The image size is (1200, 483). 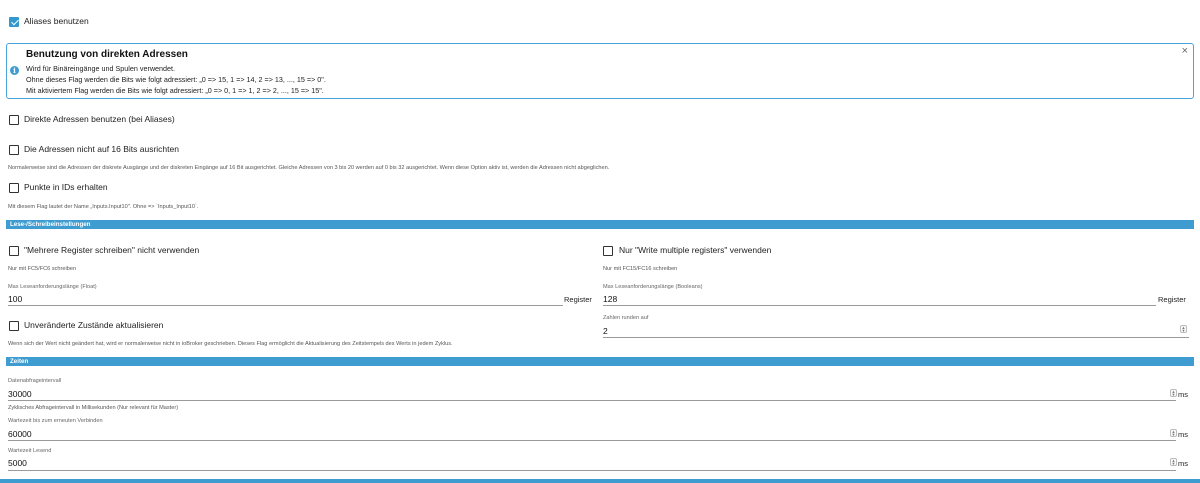 What do you see at coordinates (14, 326) in the screenshot?
I see `update-unchanged-checkbox` at bounding box center [14, 326].